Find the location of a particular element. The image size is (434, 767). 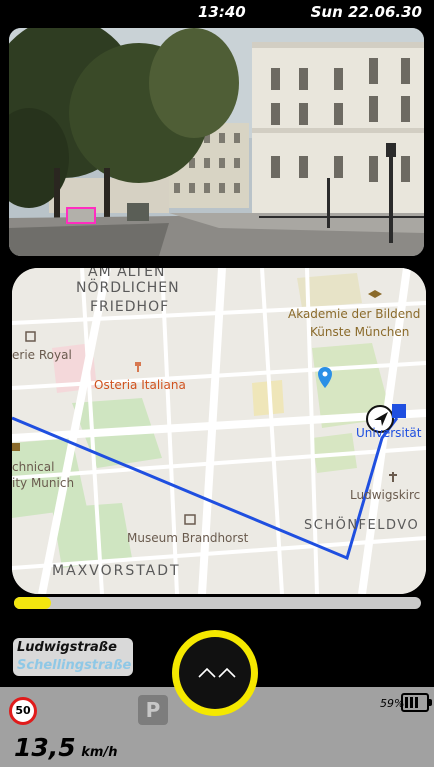

map-label-friedhof: FRIEDHOF is located at coordinates (130, 307).